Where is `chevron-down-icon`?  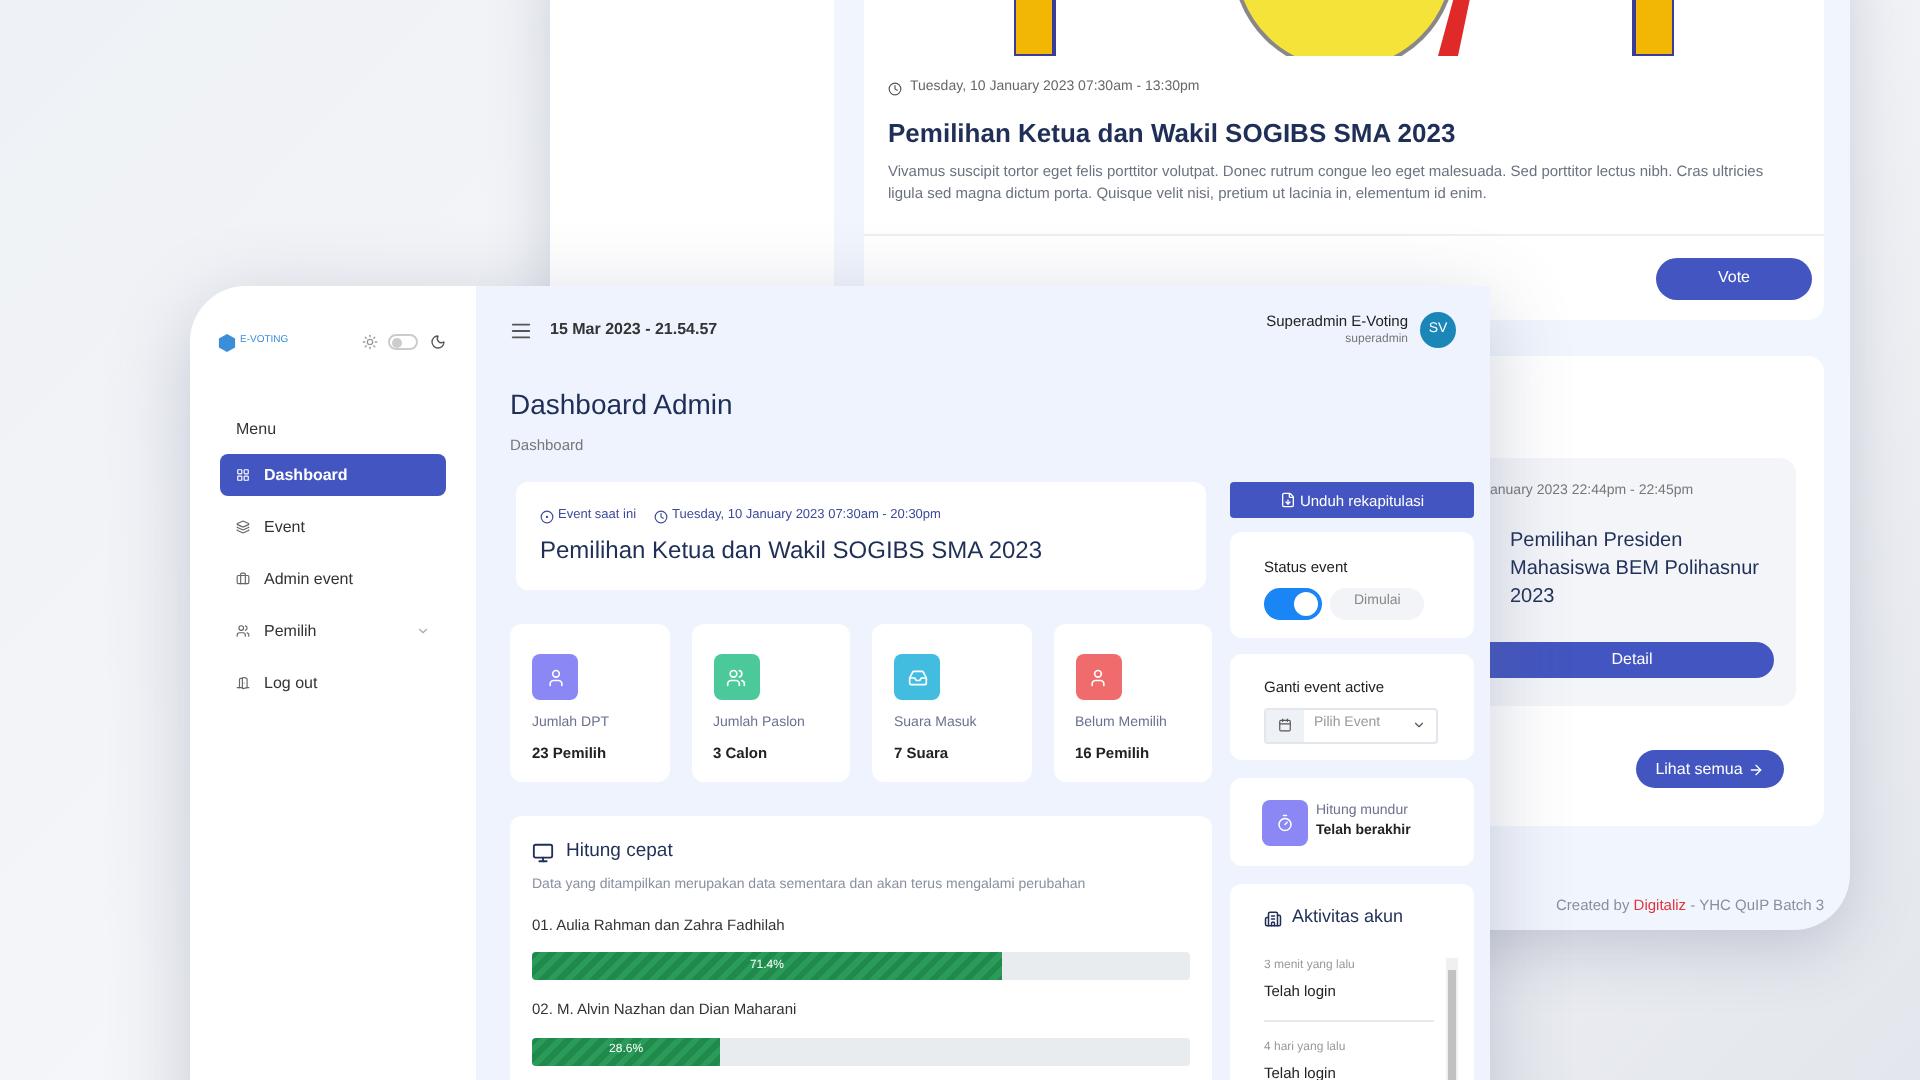
chevron-down-icon is located at coordinates (1419, 725).